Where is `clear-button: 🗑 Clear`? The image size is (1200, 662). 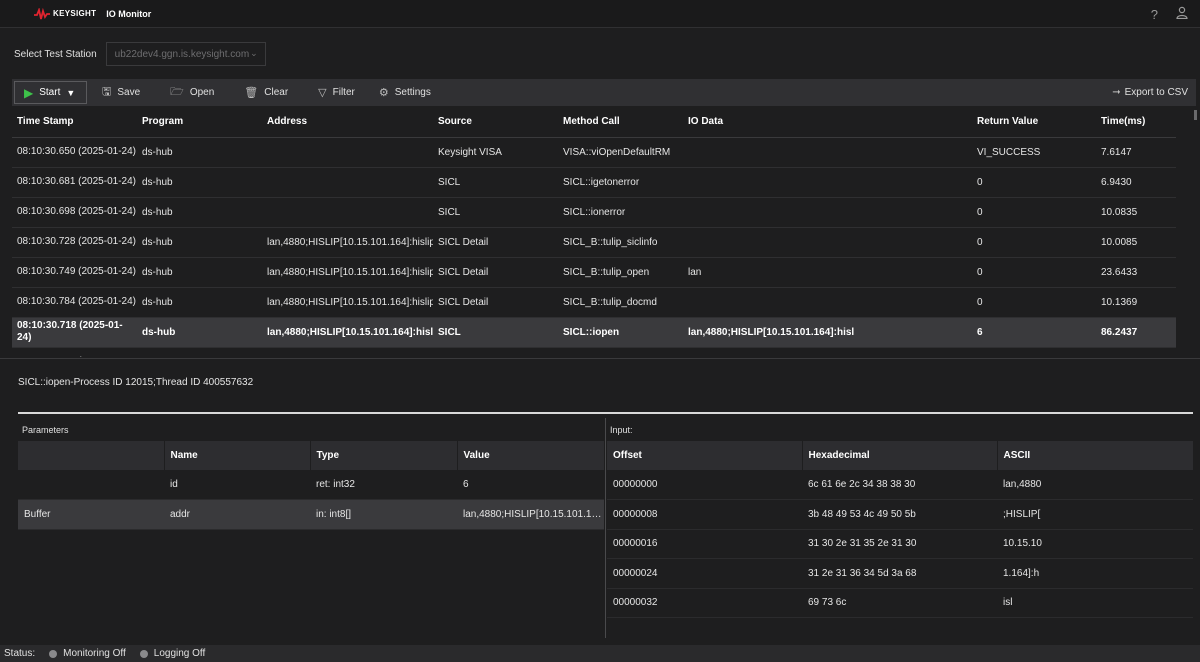 clear-button: 🗑 Clear is located at coordinates (251, 92).